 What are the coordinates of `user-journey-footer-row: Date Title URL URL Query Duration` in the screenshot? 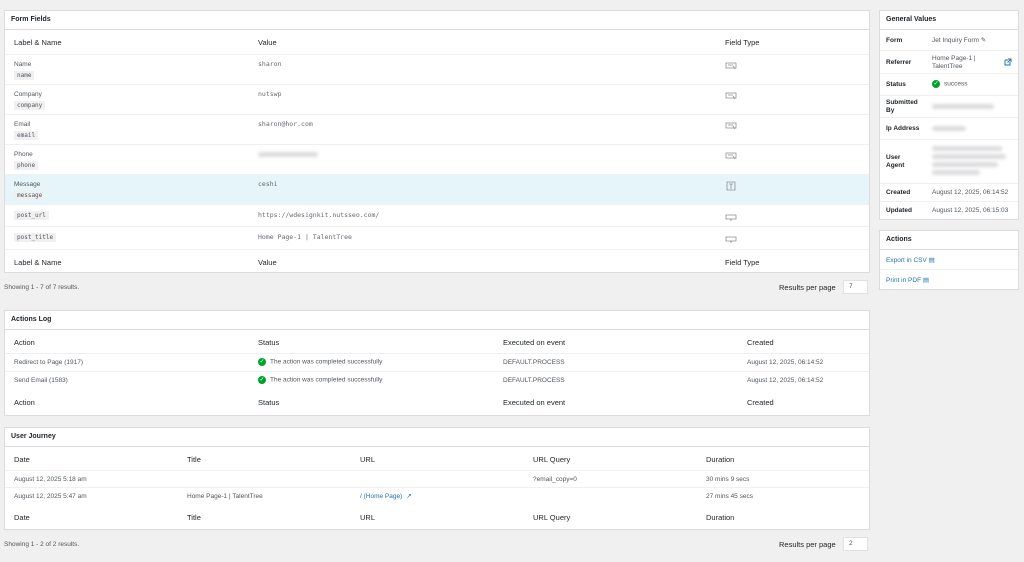 It's located at (437, 517).